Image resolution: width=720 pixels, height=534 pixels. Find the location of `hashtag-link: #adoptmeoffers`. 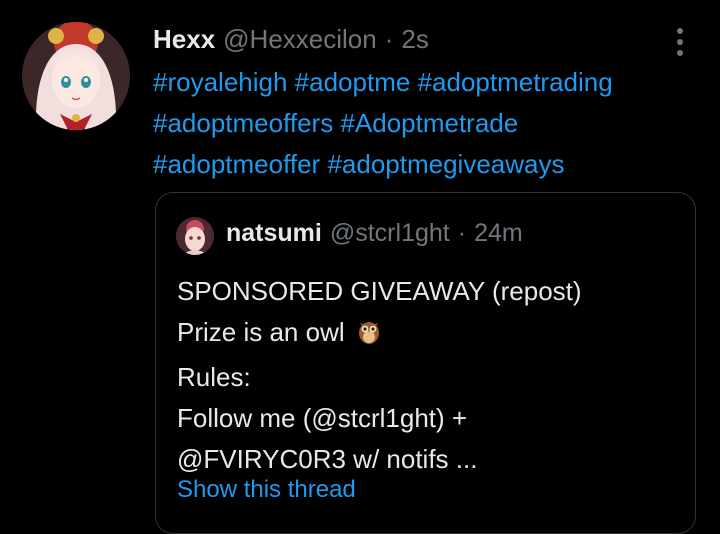

hashtag-link: #adoptmeoffers is located at coordinates (243, 123).